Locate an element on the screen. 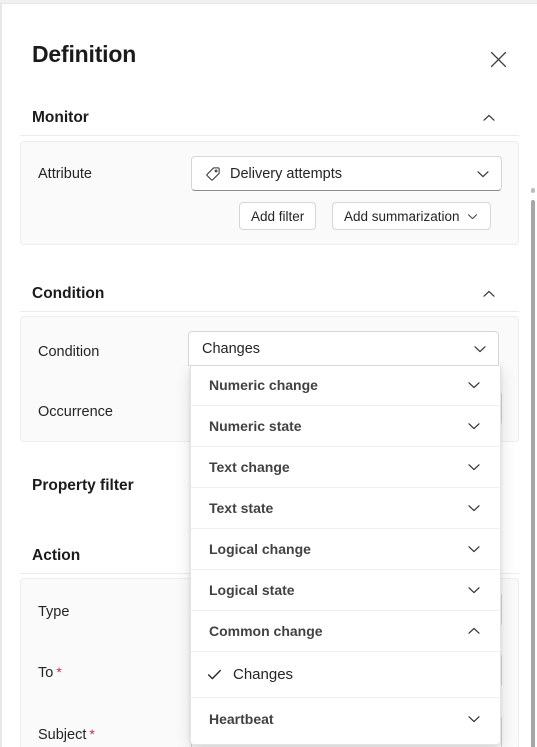  dropdown-item-label: Common change is located at coordinates (266, 631).